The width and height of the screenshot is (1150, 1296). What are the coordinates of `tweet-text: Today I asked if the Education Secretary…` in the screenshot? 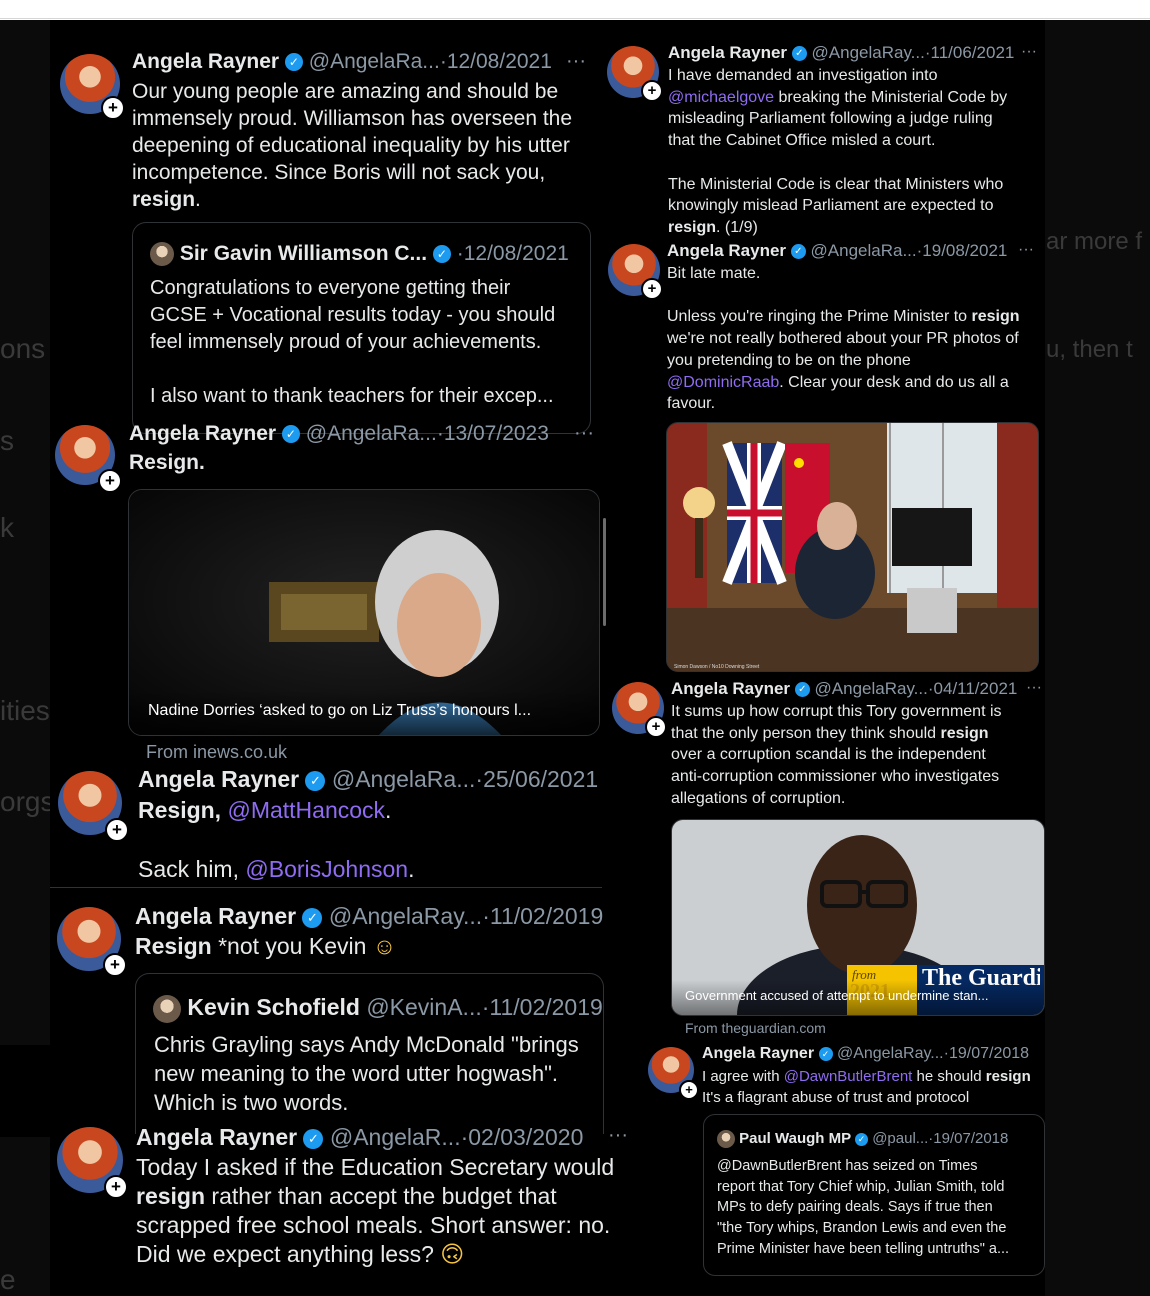 It's located at (375, 1210).